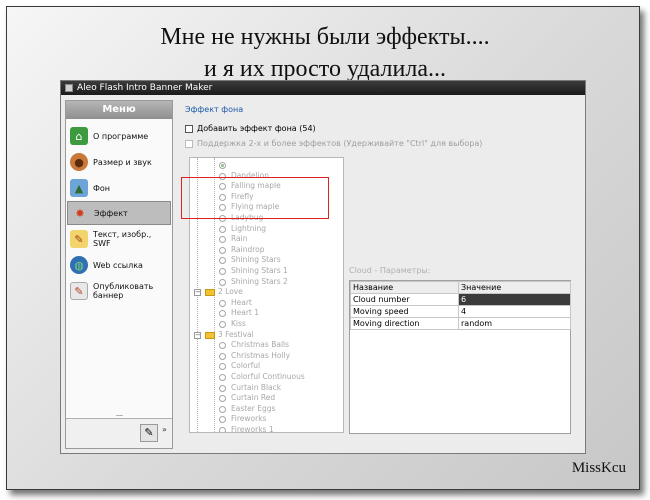 The image size is (650, 500). What do you see at coordinates (252, 429) in the screenshot?
I see `tree-item-label: Fireworks 1` at bounding box center [252, 429].